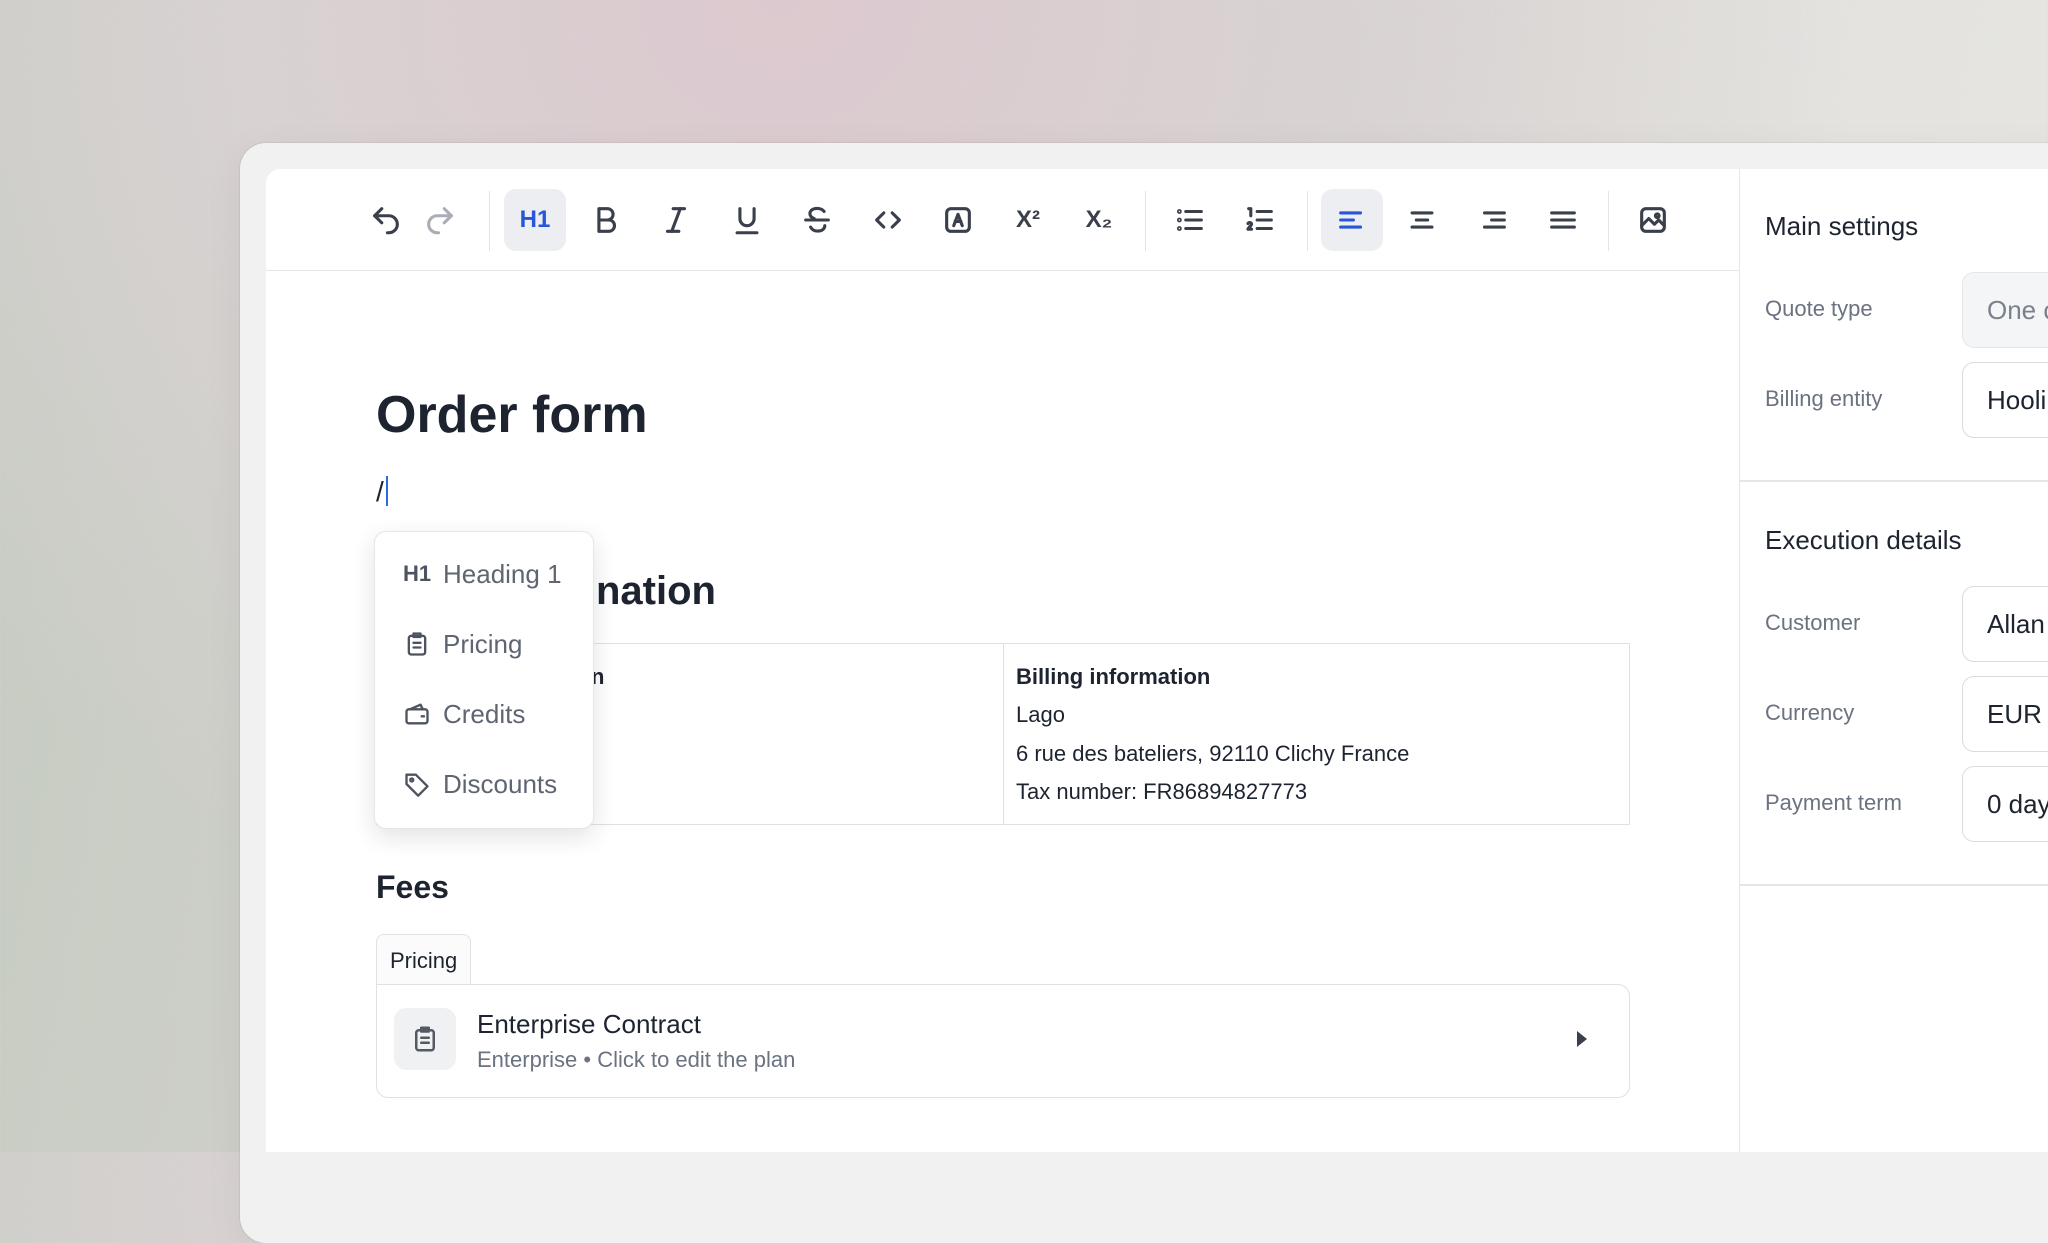  I want to click on strikethrough-button, so click(817, 220).